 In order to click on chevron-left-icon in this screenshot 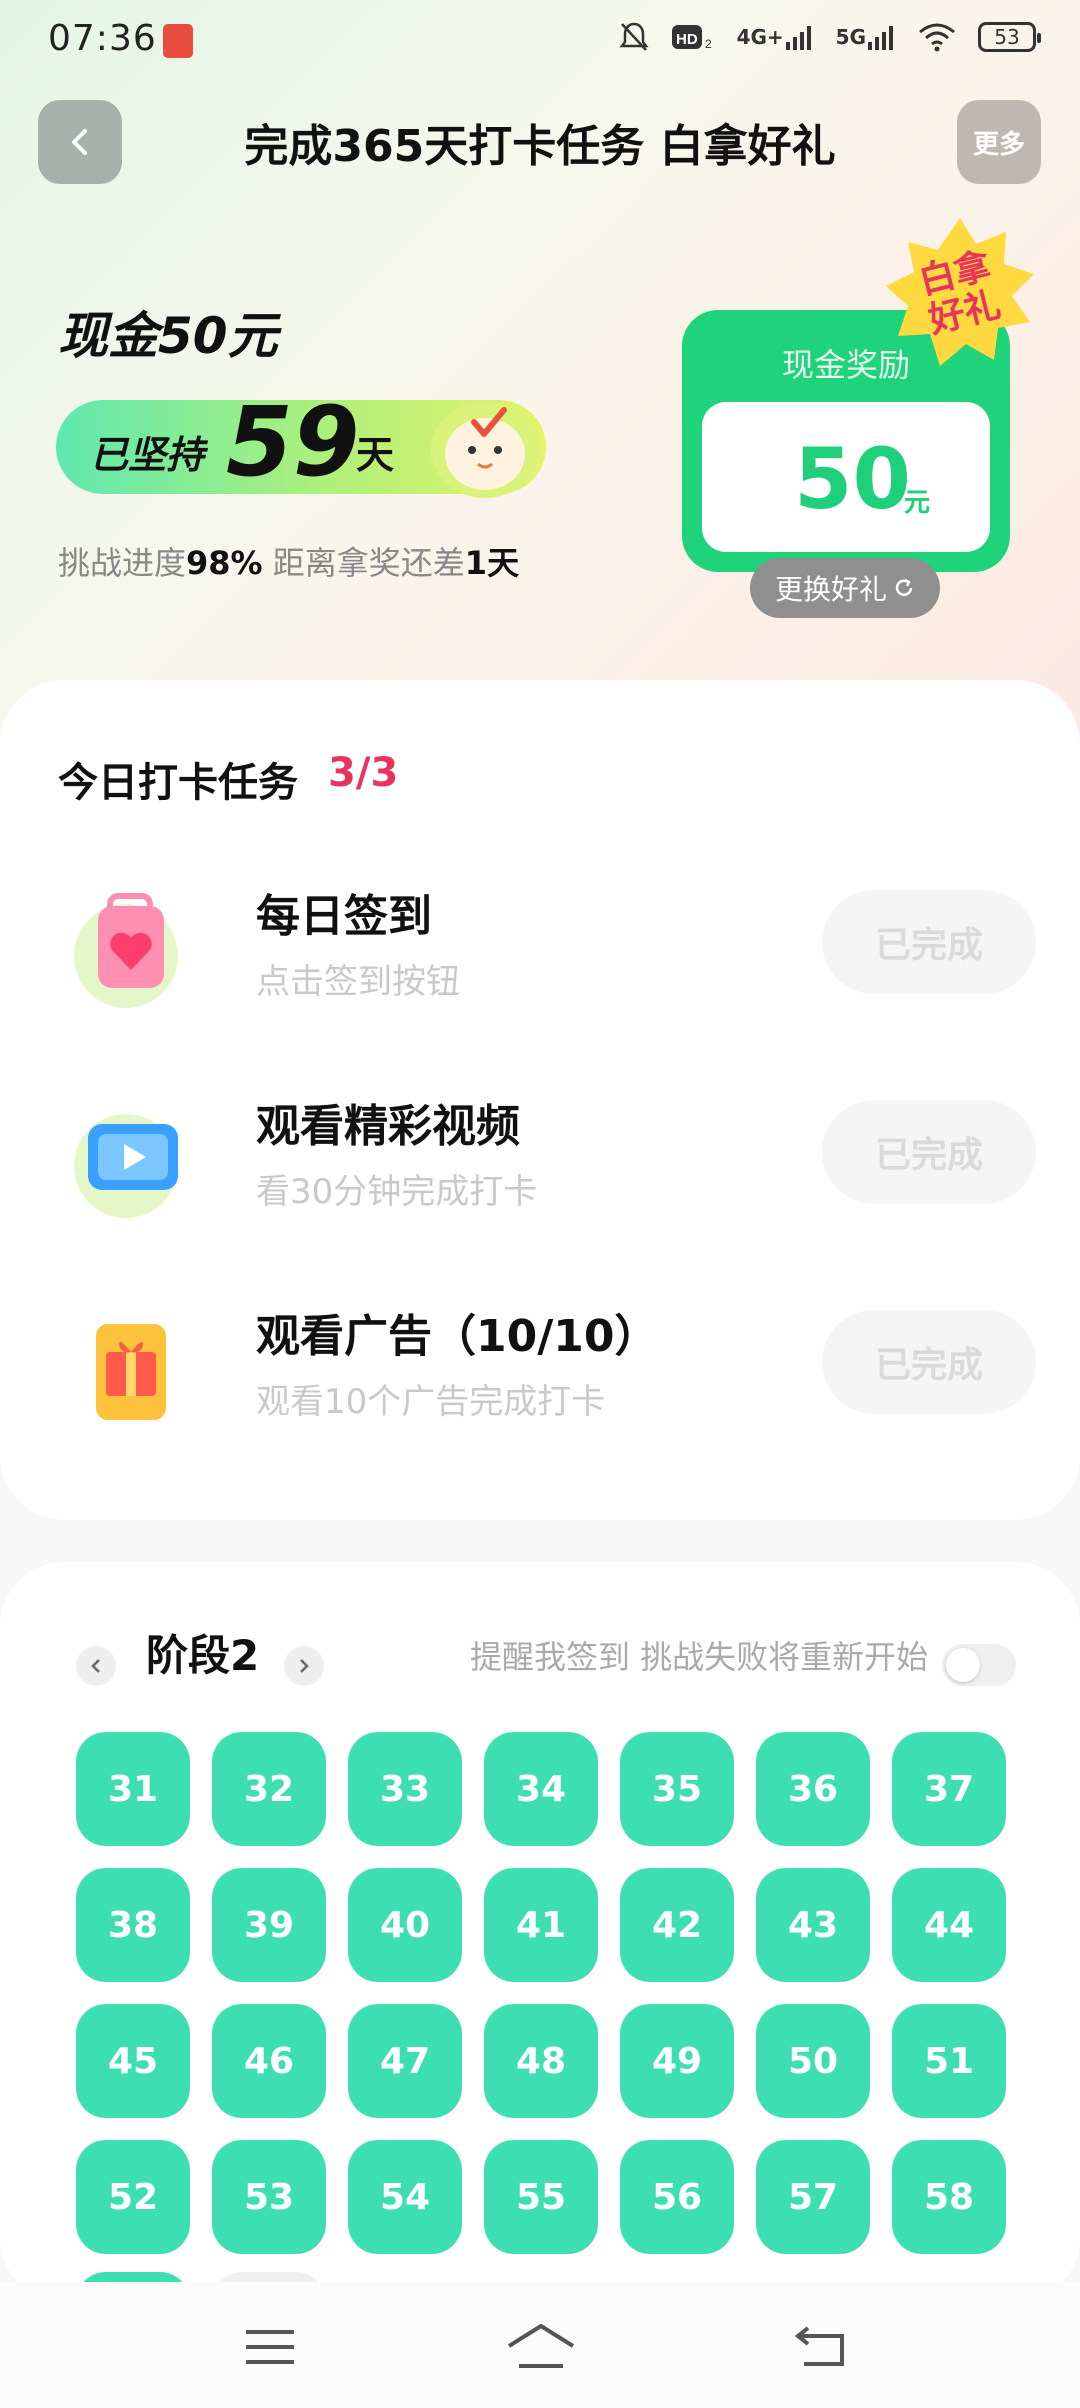, I will do `click(95, 1666)`.